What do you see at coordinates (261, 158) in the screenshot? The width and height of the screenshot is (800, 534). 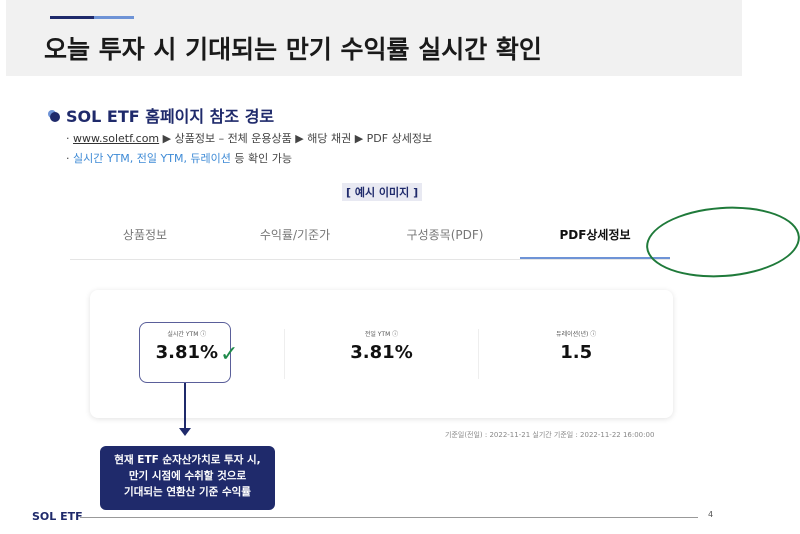 I see `info-text: 등 확인 가능` at bounding box center [261, 158].